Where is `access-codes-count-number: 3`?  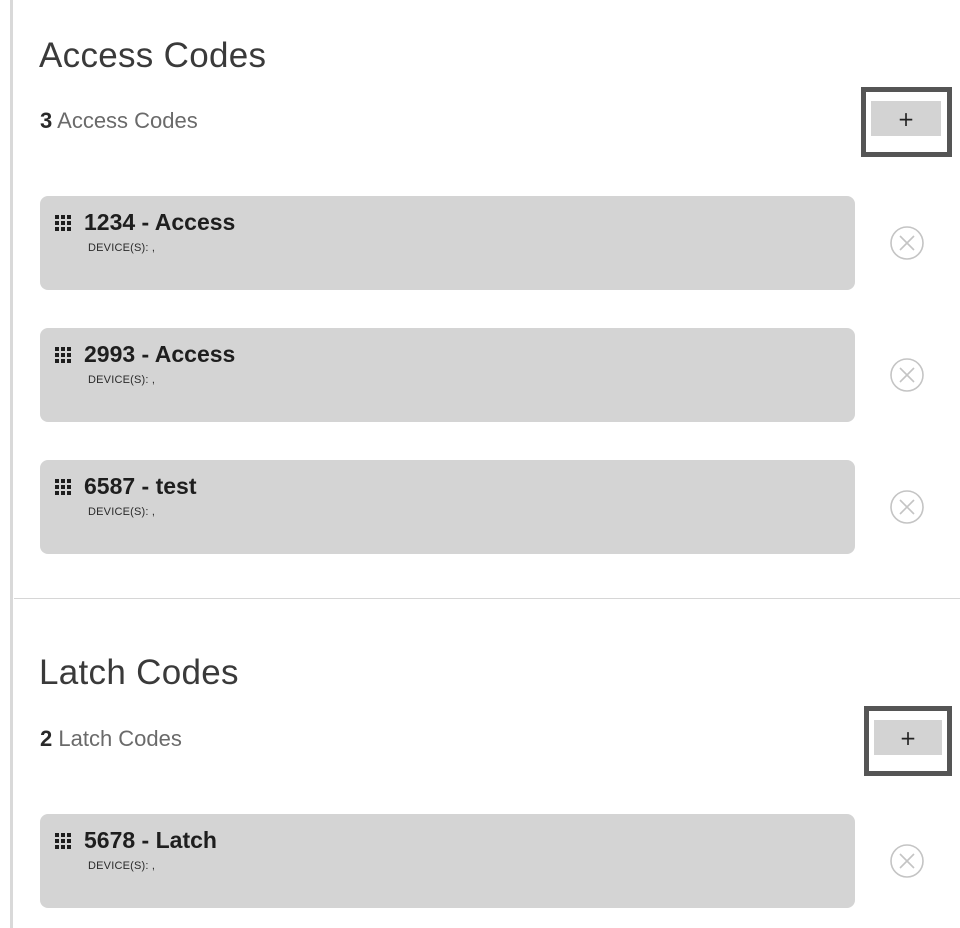
access-codes-count-number: 3 is located at coordinates (46, 120).